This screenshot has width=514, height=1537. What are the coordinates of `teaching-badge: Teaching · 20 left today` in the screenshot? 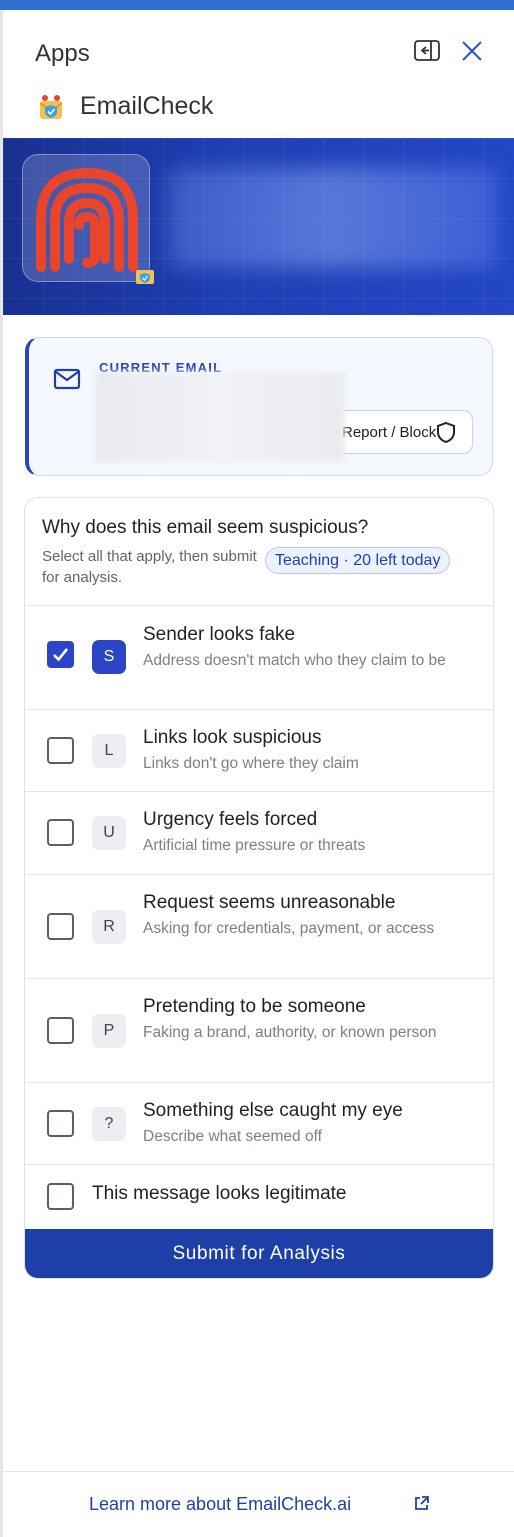 It's located at (358, 560).